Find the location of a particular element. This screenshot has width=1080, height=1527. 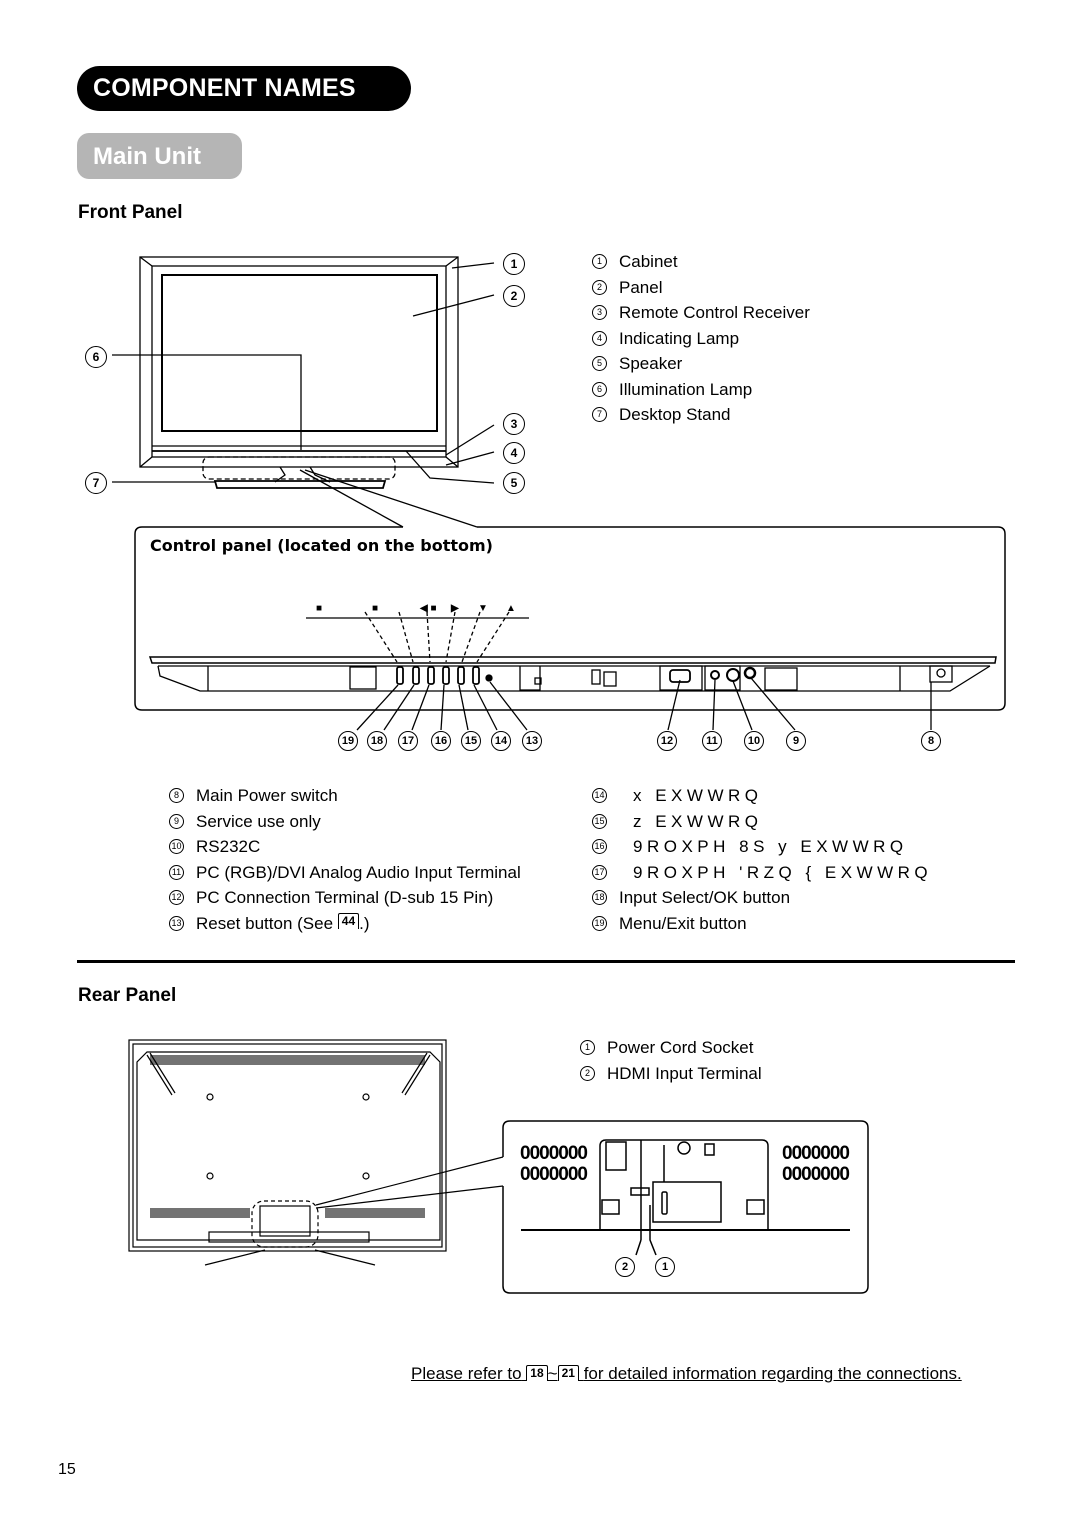

legend-item: 16 9ROXPH 8S y EXWWRQ is located at coordinates (762, 847).